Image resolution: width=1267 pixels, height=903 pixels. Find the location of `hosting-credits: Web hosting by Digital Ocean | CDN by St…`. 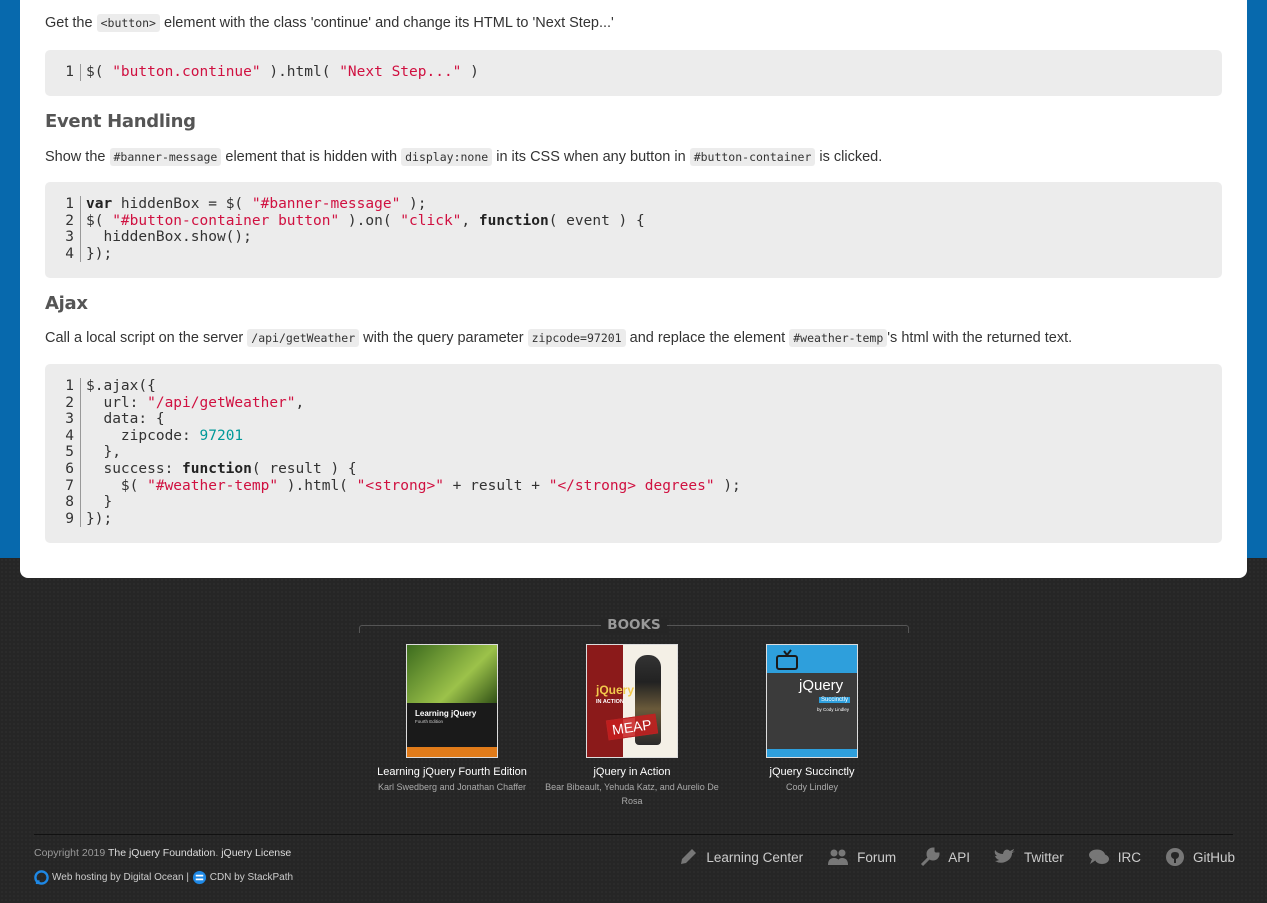

hosting-credits: Web hosting by Digital Ocean | CDN by St… is located at coordinates (163, 877).